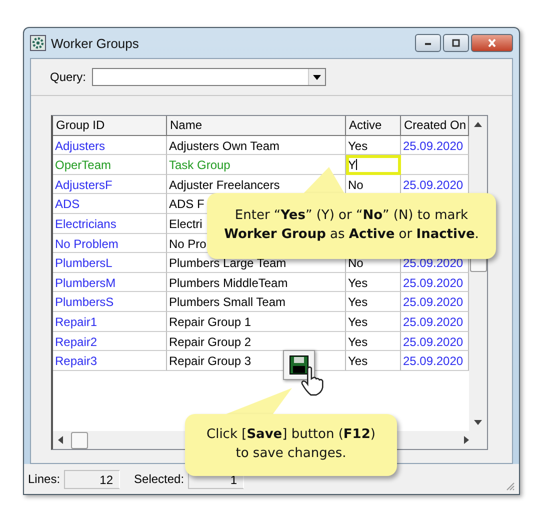  I want to click on table-cell: Repair2, so click(110, 342).